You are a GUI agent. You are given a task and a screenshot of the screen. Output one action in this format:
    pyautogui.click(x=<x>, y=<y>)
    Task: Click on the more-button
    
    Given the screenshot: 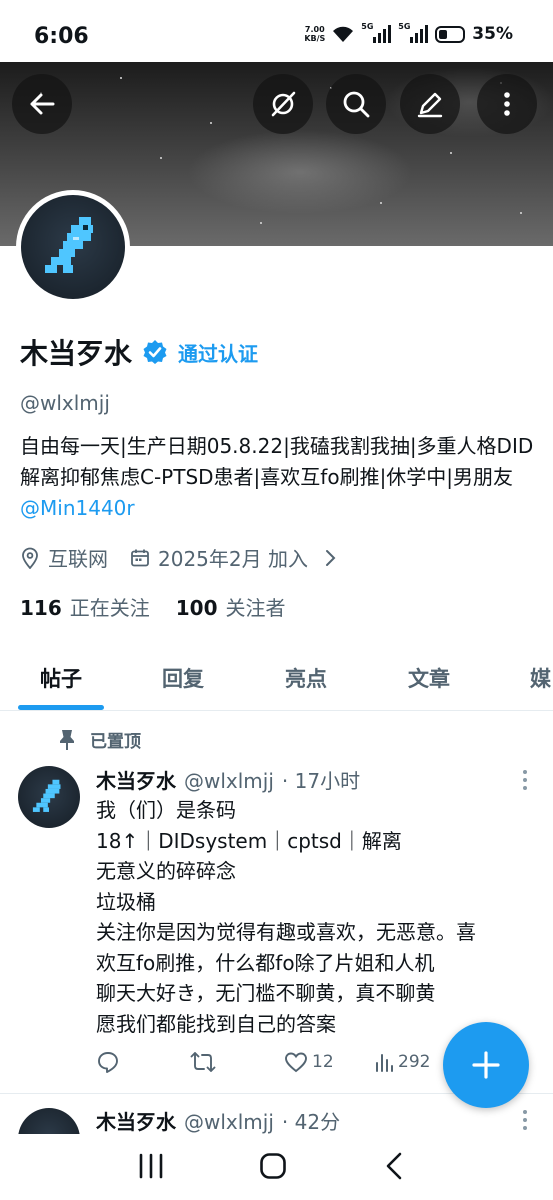 What is the action you would take?
    pyautogui.click(x=507, y=104)
    